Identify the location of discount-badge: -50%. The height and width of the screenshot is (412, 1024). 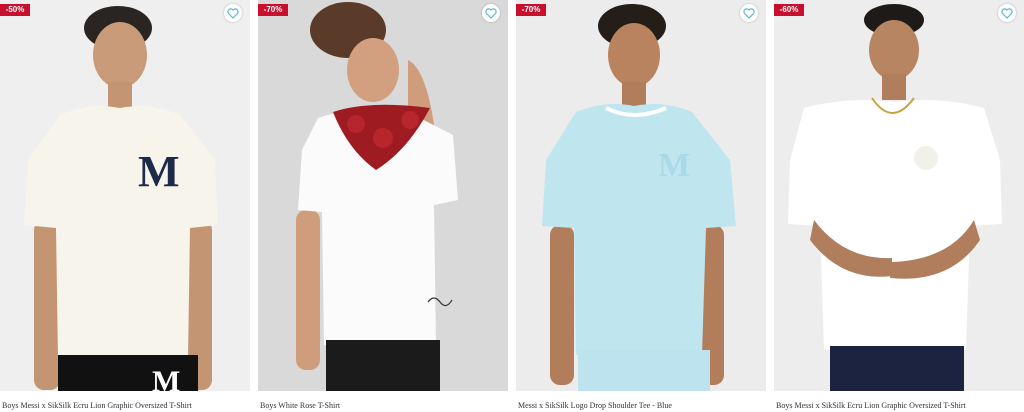
(15, 10).